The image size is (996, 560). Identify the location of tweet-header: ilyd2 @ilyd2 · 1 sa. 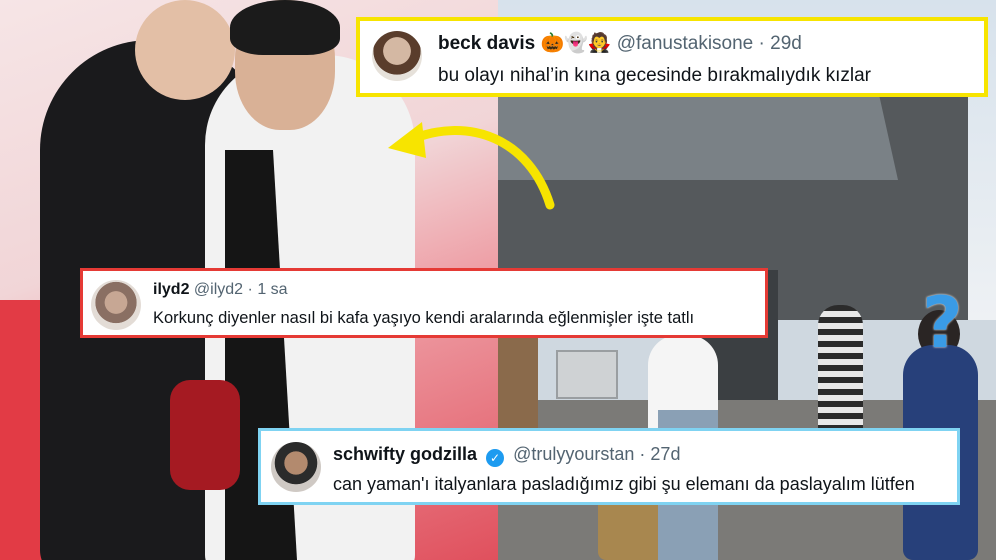
(220, 290).